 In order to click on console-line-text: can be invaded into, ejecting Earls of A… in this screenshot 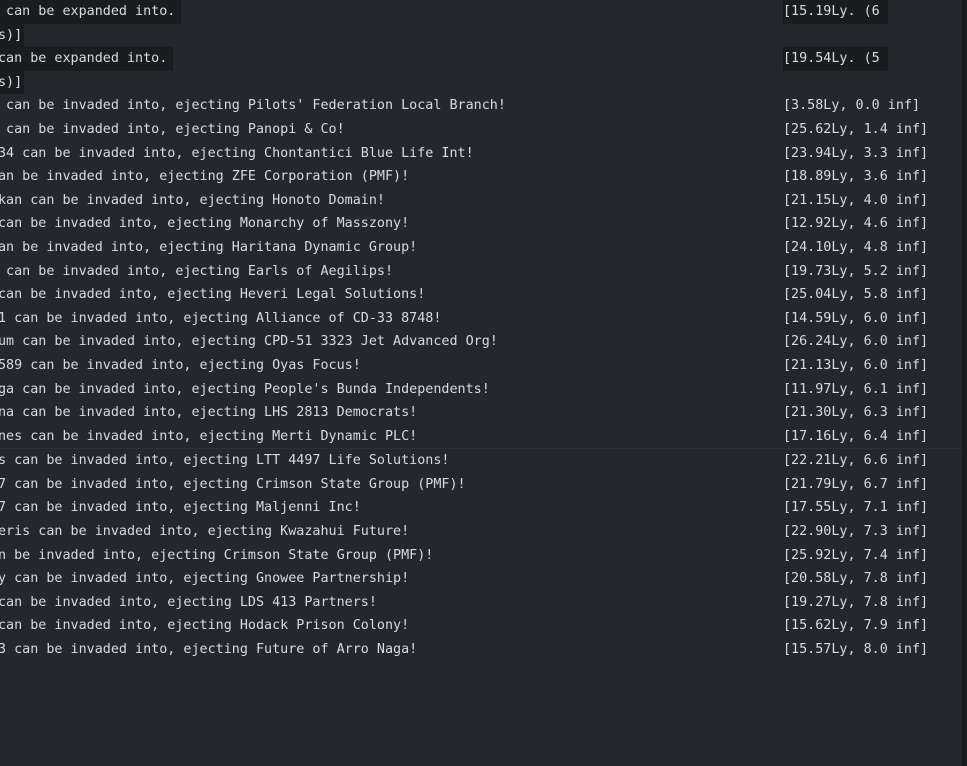, I will do `click(197, 271)`.